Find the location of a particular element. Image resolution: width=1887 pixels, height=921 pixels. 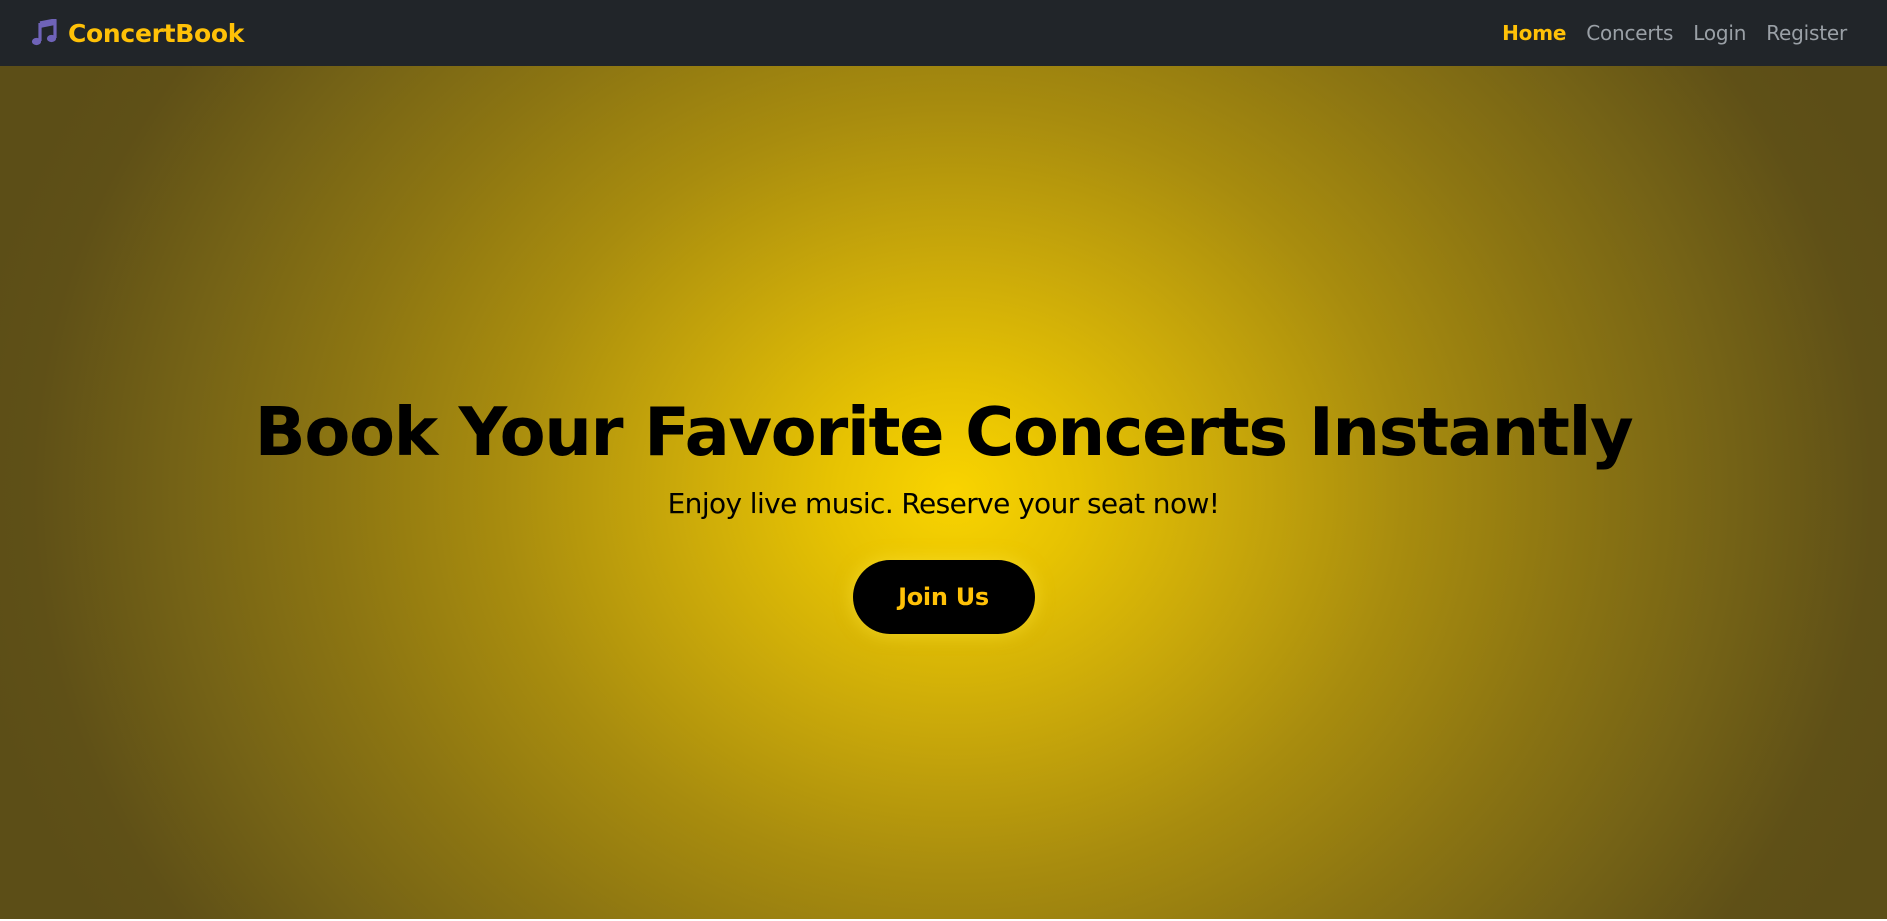

hero-subtitle: Enjoy live music. Reserve your seat now! is located at coordinates (943, 504).